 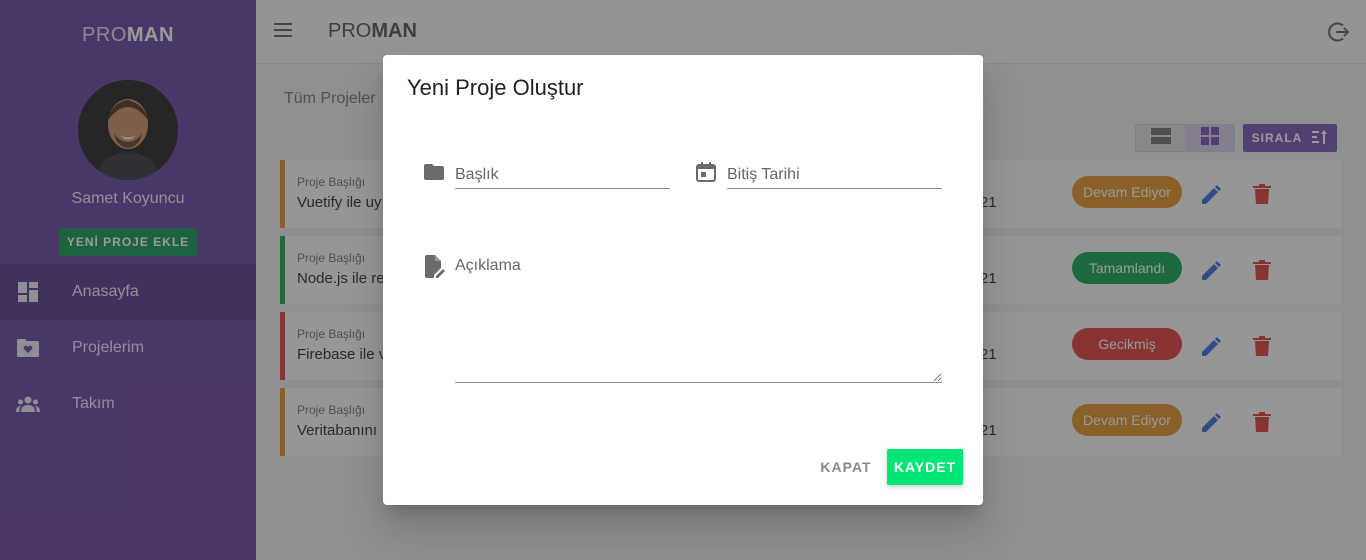 What do you see at coordinates (834, 175) in the screenshot?
I see `due-date-input` at bounding box center [834, 175].